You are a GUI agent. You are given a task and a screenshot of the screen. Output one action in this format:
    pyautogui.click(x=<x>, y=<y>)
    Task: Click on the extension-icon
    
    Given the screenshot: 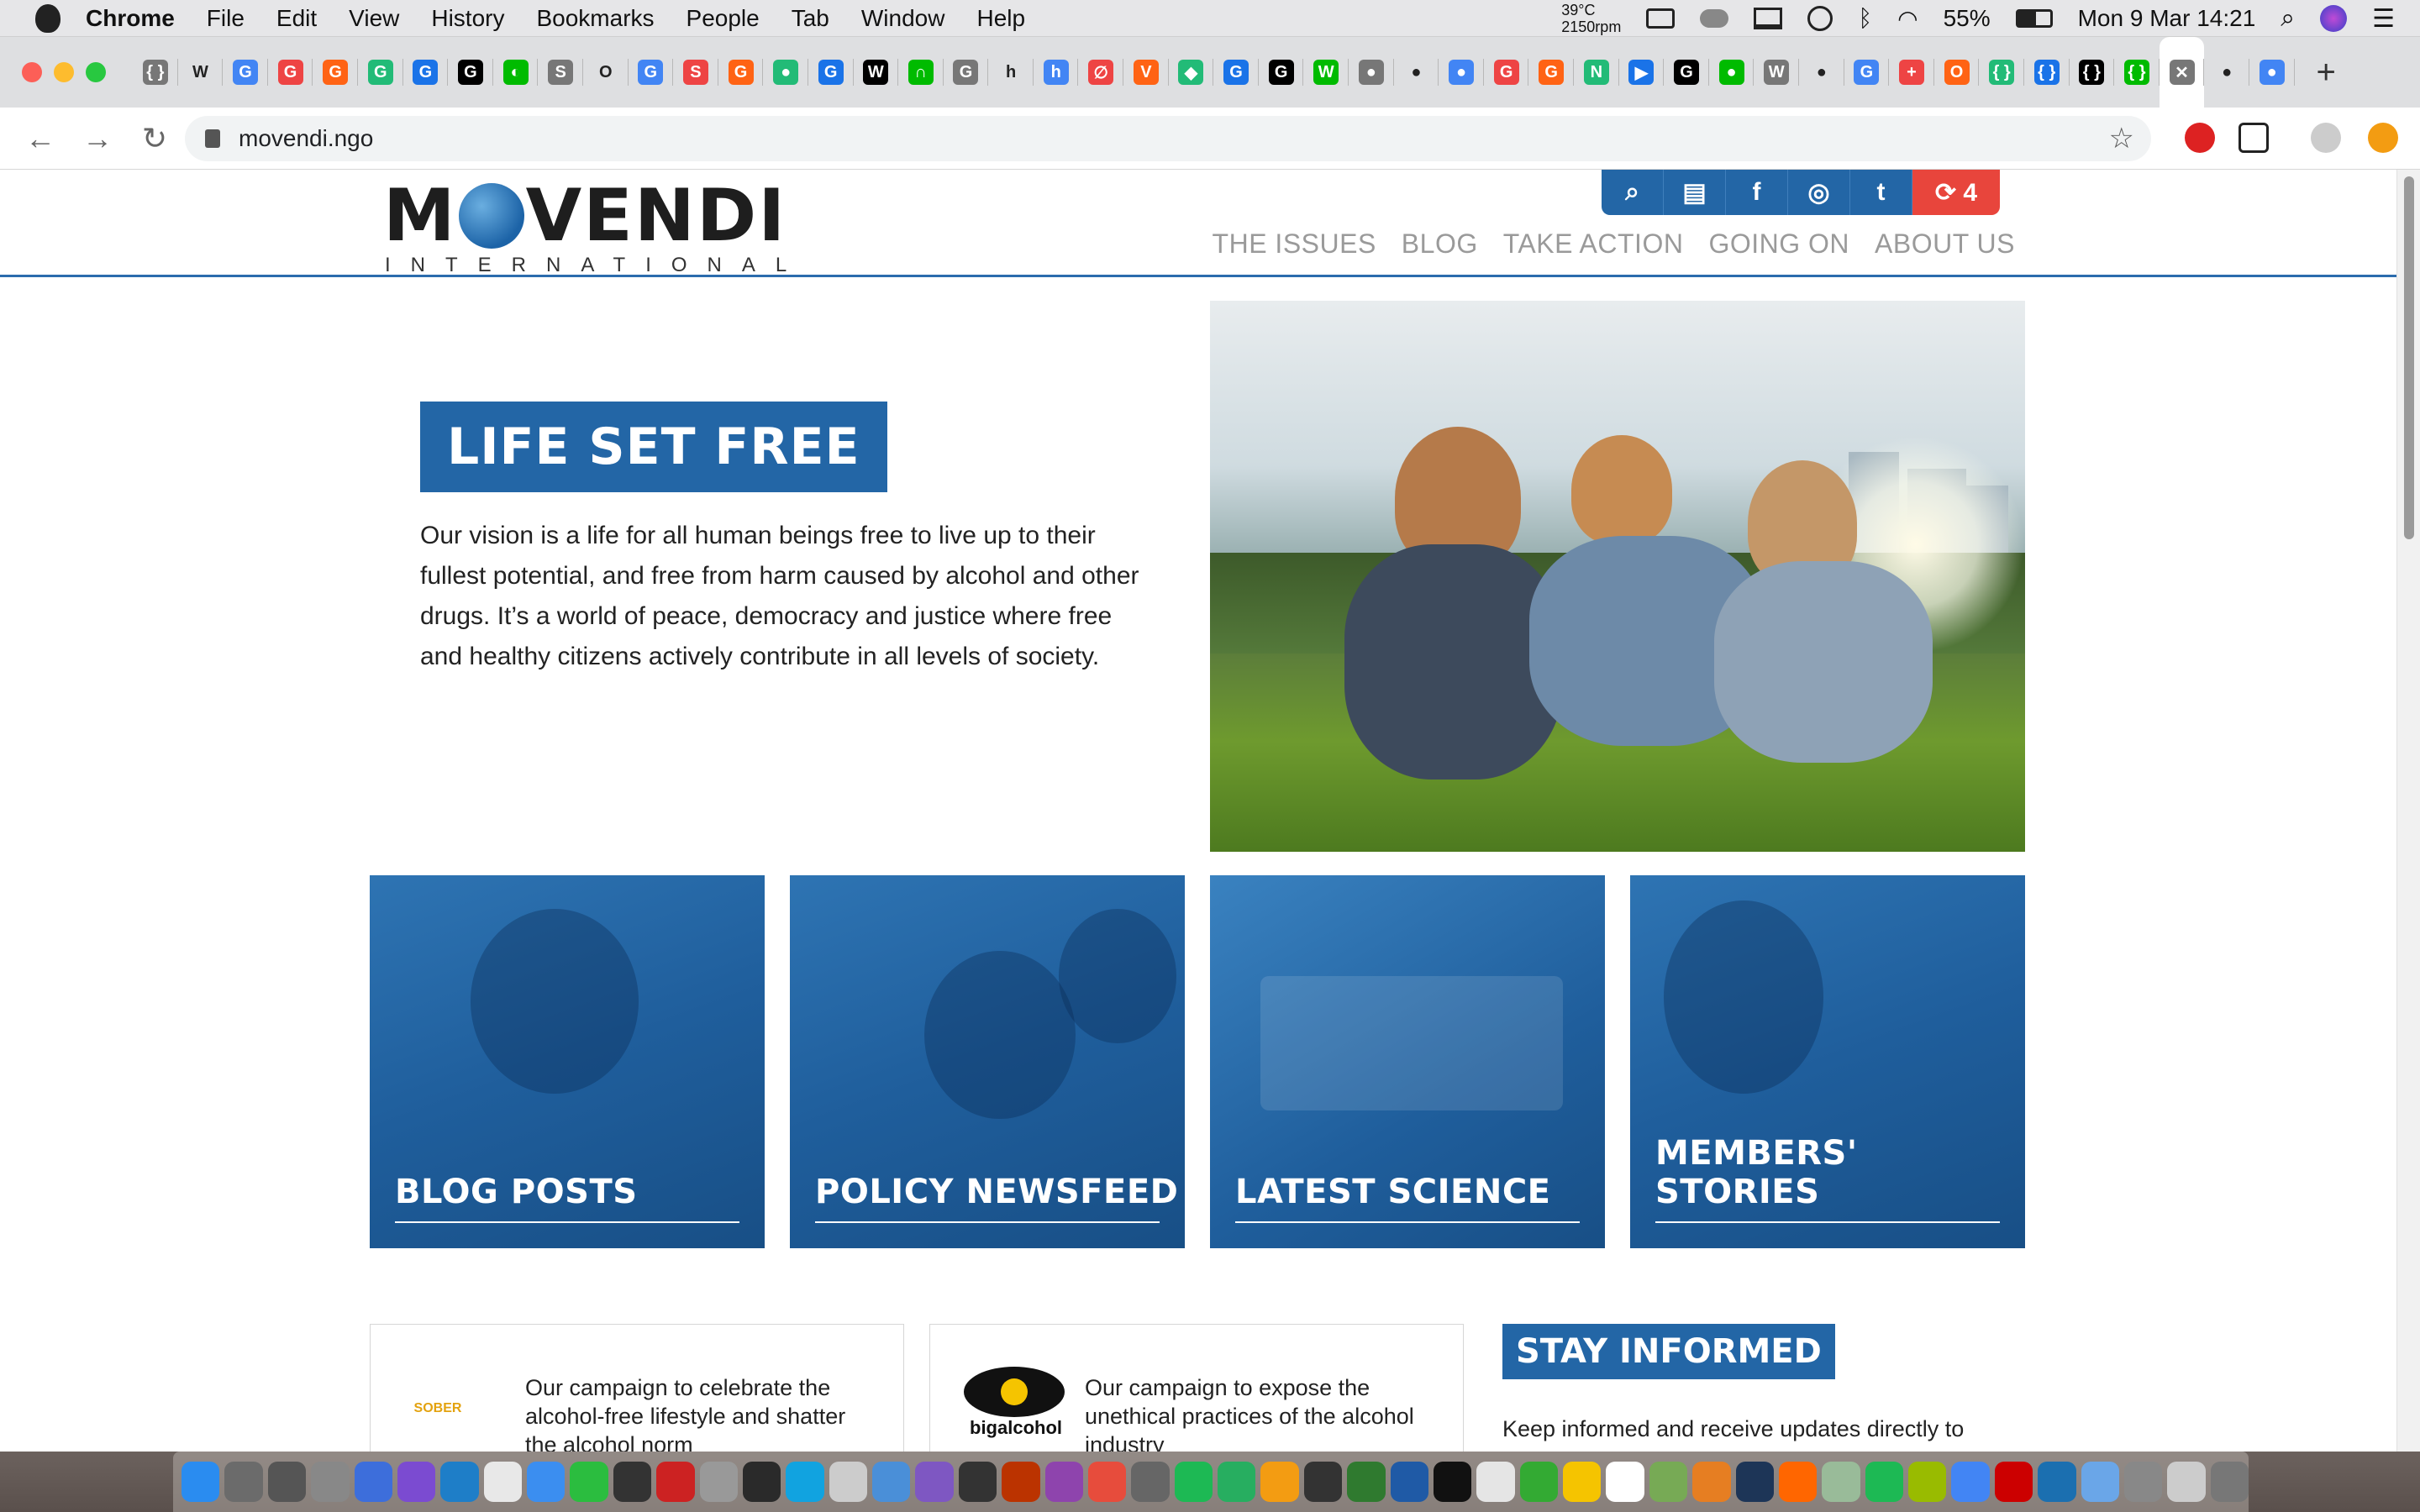 What is the action you would take?
    pyautogui.click(x=2326, y=138)
    